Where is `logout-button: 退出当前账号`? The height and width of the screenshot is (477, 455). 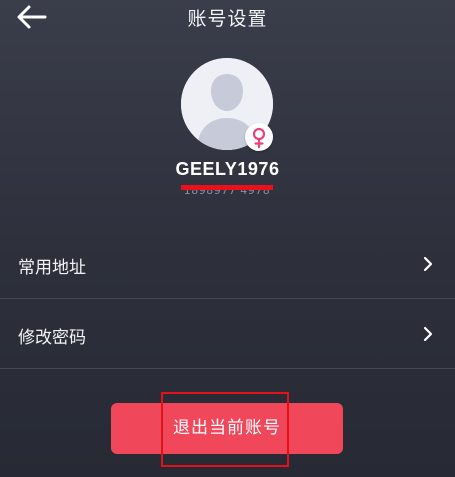
logout-button: 退出当前账号 is located at coordinates (227, 428).